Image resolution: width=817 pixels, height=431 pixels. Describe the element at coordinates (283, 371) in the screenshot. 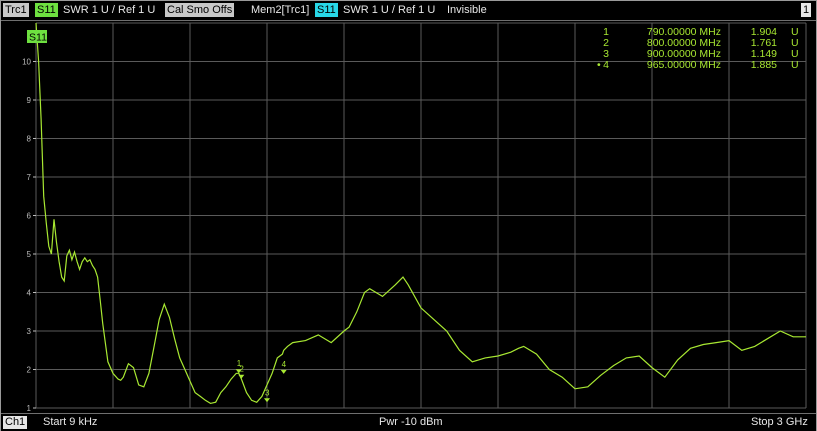

I see `marker-4-symbol` at that location.